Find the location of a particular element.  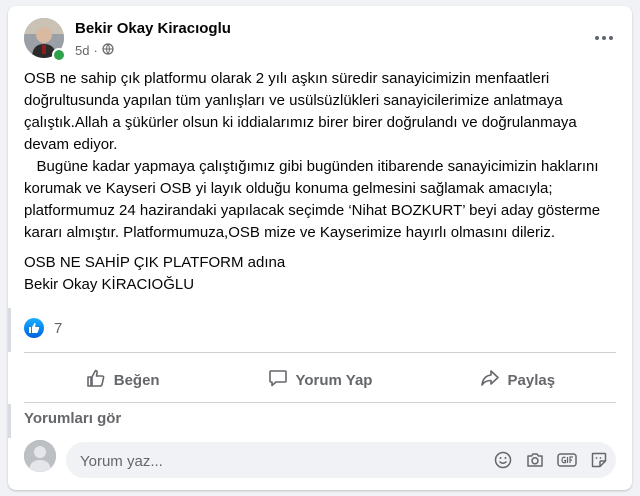

post-meta: 5d · is located at coordinates (94, 50).